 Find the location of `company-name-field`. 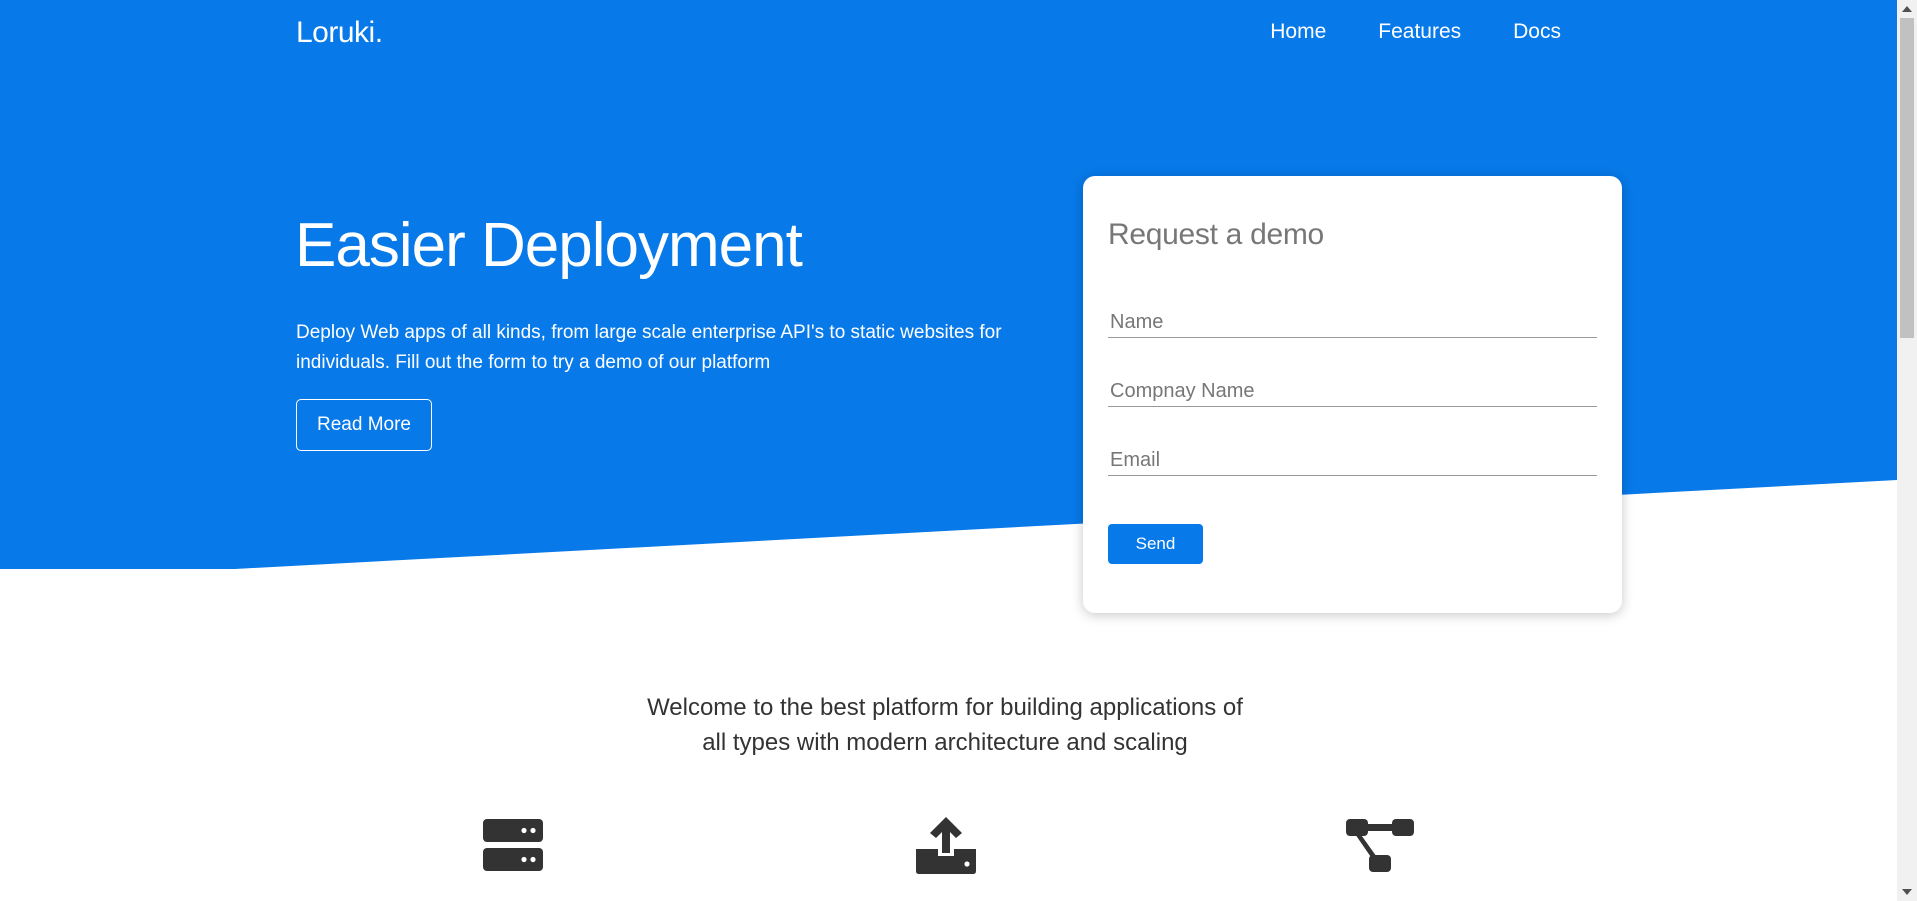

company-name-field is located at coordinates (1352, 392).